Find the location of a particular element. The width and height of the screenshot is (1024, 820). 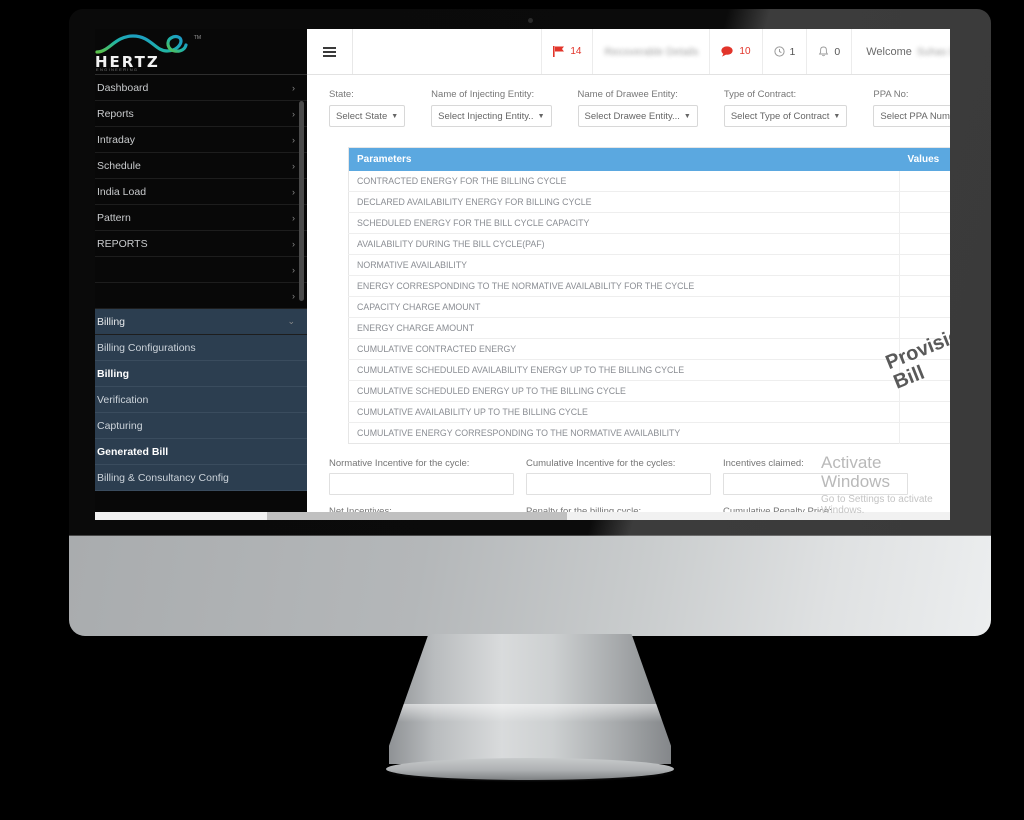

clock-notification: 1 is located at coordinates (784, 51).